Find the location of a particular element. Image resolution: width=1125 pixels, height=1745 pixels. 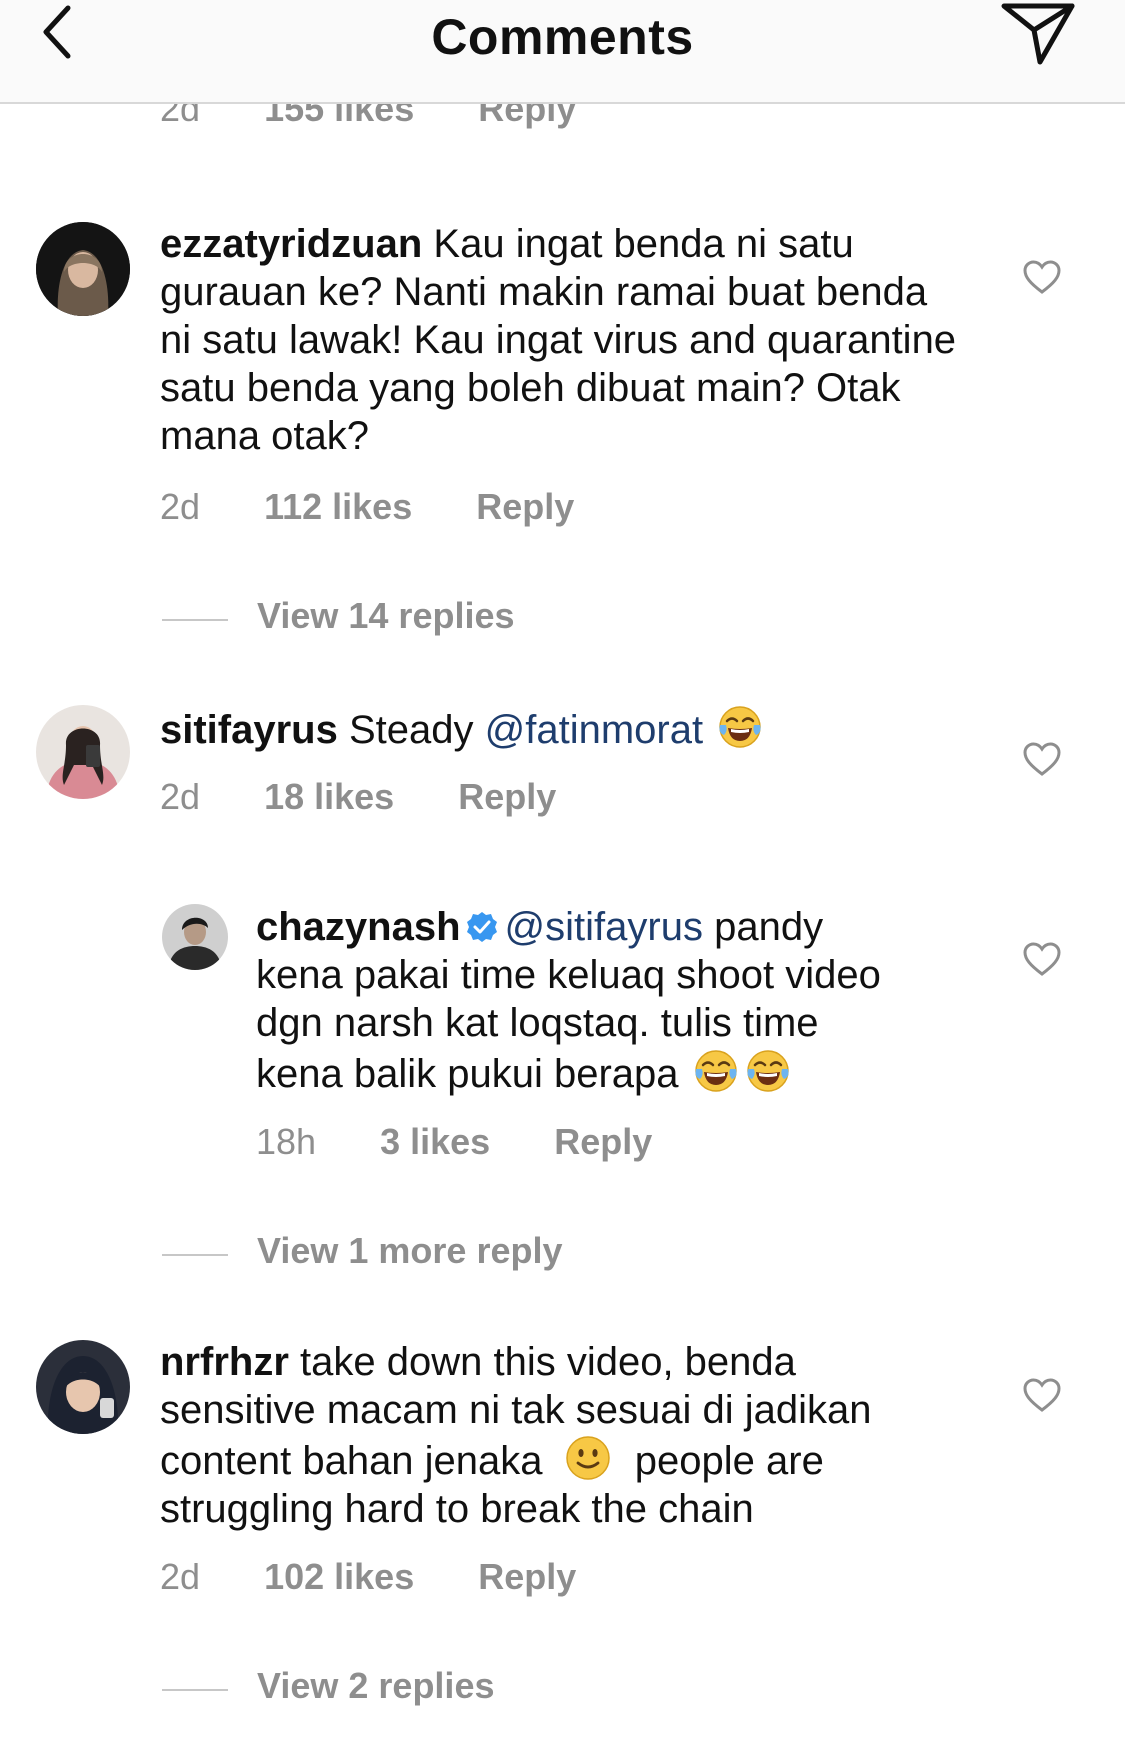

comment-text: Steady is located at coordinates (411, 730).